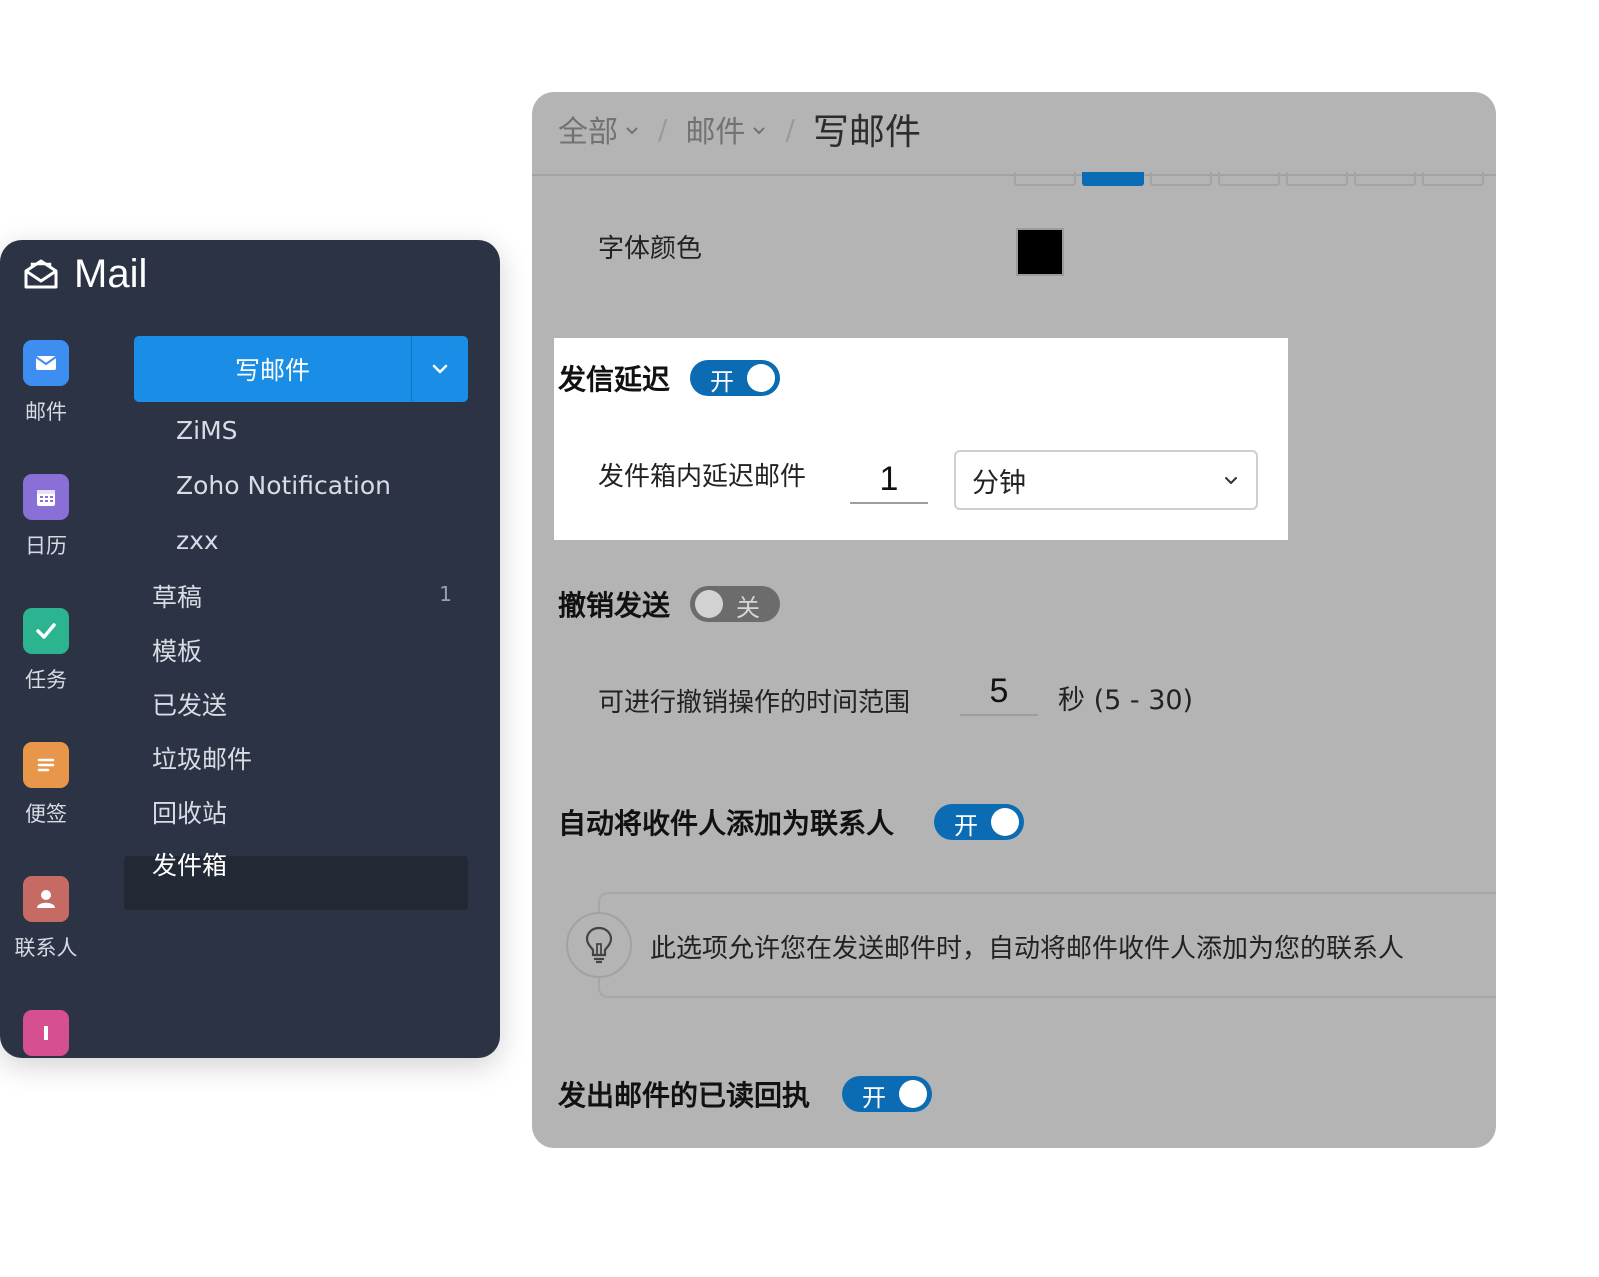 The width and height of the screenshot is (1599, 1277). I want to click on check-icon, so click(46, 631).